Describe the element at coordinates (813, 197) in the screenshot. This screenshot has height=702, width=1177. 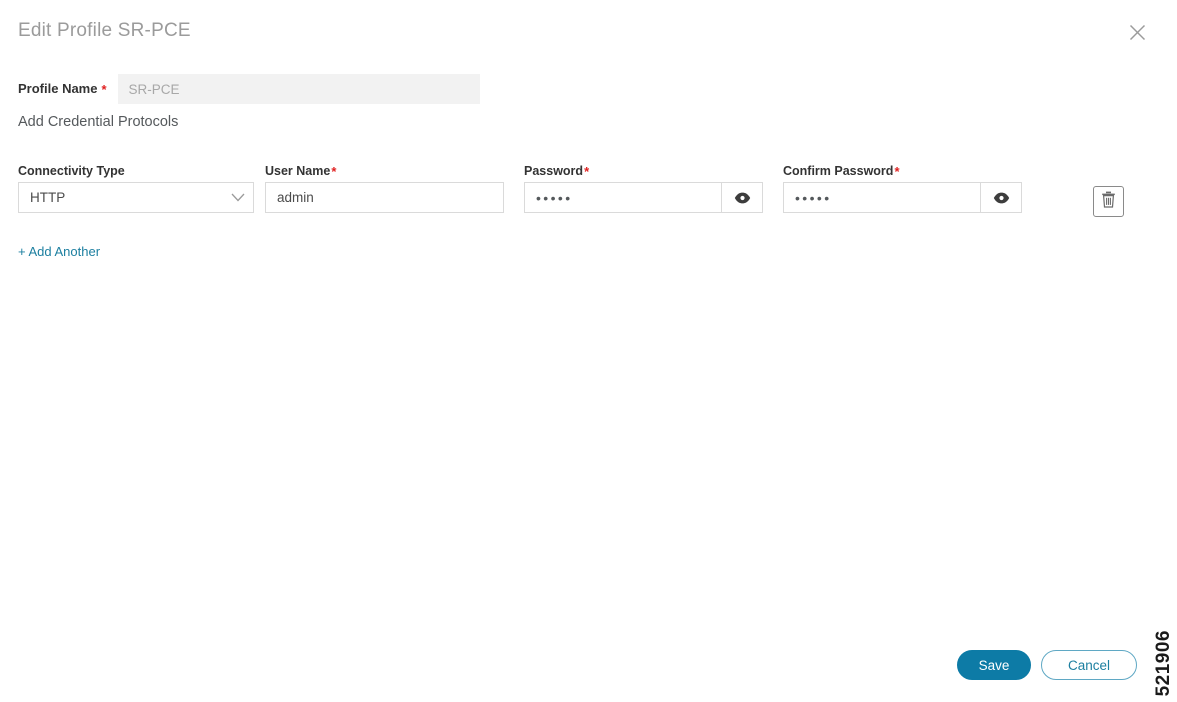
I see `confirm-password-value: •••••` at that location.